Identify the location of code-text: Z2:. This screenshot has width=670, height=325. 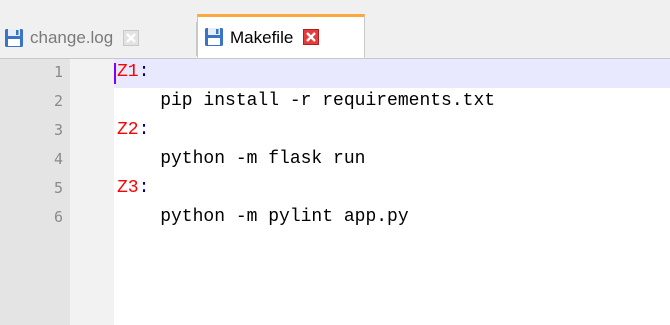
(133, 130).